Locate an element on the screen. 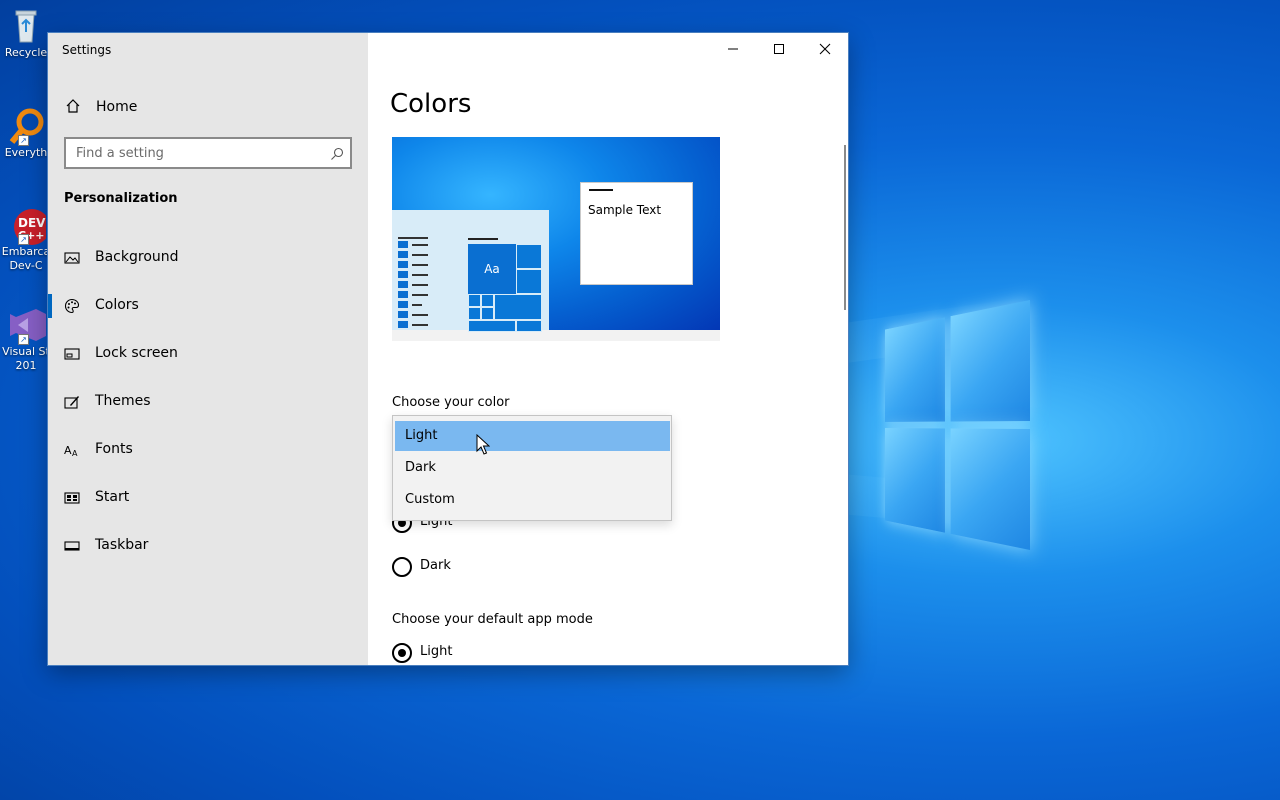 The width and height of the screenshot is (1280, 800). dropdown-option-custom: Custom is located at coordinates (532, 500).